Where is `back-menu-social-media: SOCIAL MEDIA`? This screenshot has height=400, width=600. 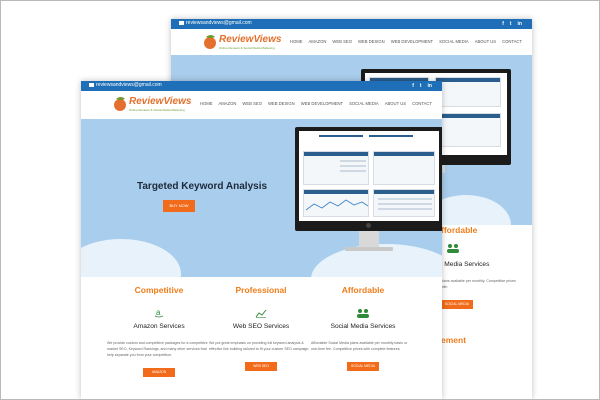 back-menu-social-media: SOCIAL MEDIA is located at coordinates (454, 41).